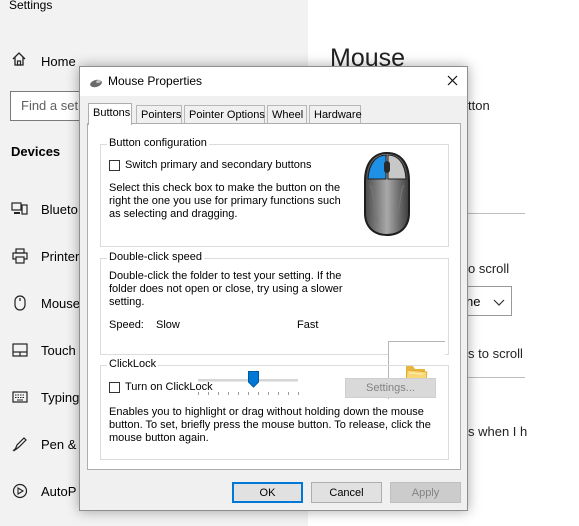 Image resolution: width=579 pixels, height=526 pixels. What do you see at coordinates (59, 491) in the screenshot?
I see `sidebar-item-label: AutoP` at bounding box center [59, 491].